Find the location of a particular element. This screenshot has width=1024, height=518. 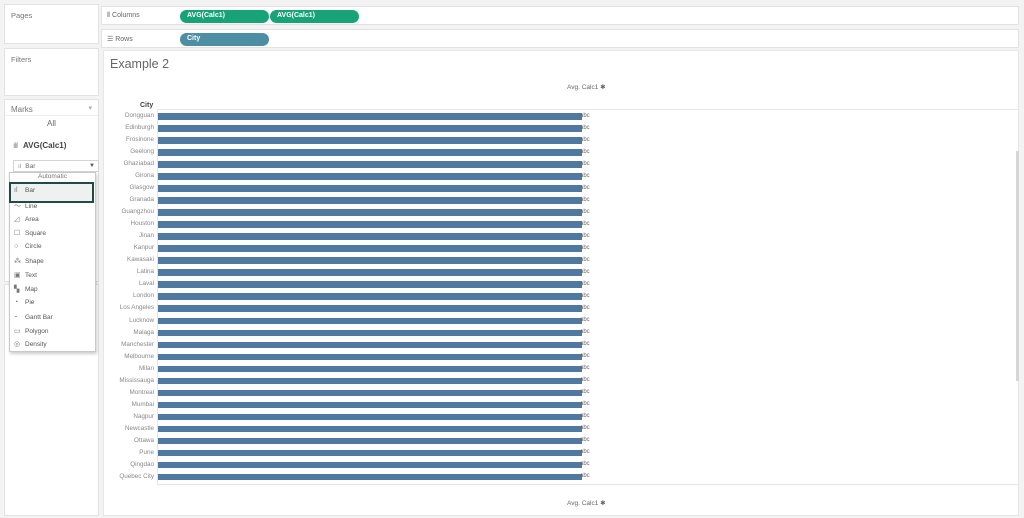

menu-item-pie: ◔ Pie is located at coordinates (24, 305).